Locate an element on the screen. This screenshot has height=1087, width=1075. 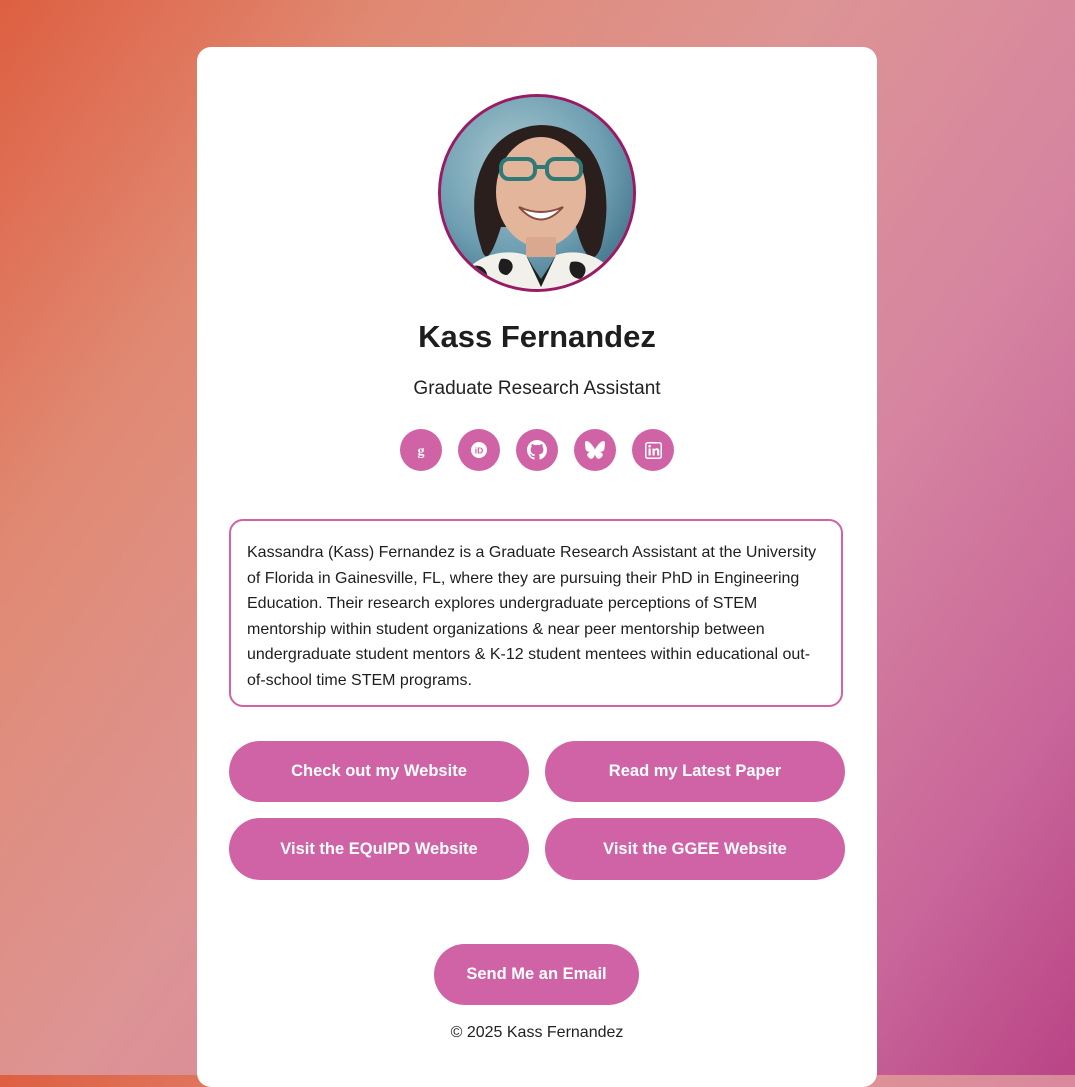
website-button: Check out my Website is located at coordinates (379, 771).